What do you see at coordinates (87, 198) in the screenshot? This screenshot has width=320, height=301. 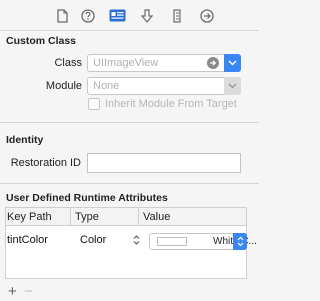 I see `runtime-attributes-title: User Defined Runtime Attributes` at bounding box center [87, 198].